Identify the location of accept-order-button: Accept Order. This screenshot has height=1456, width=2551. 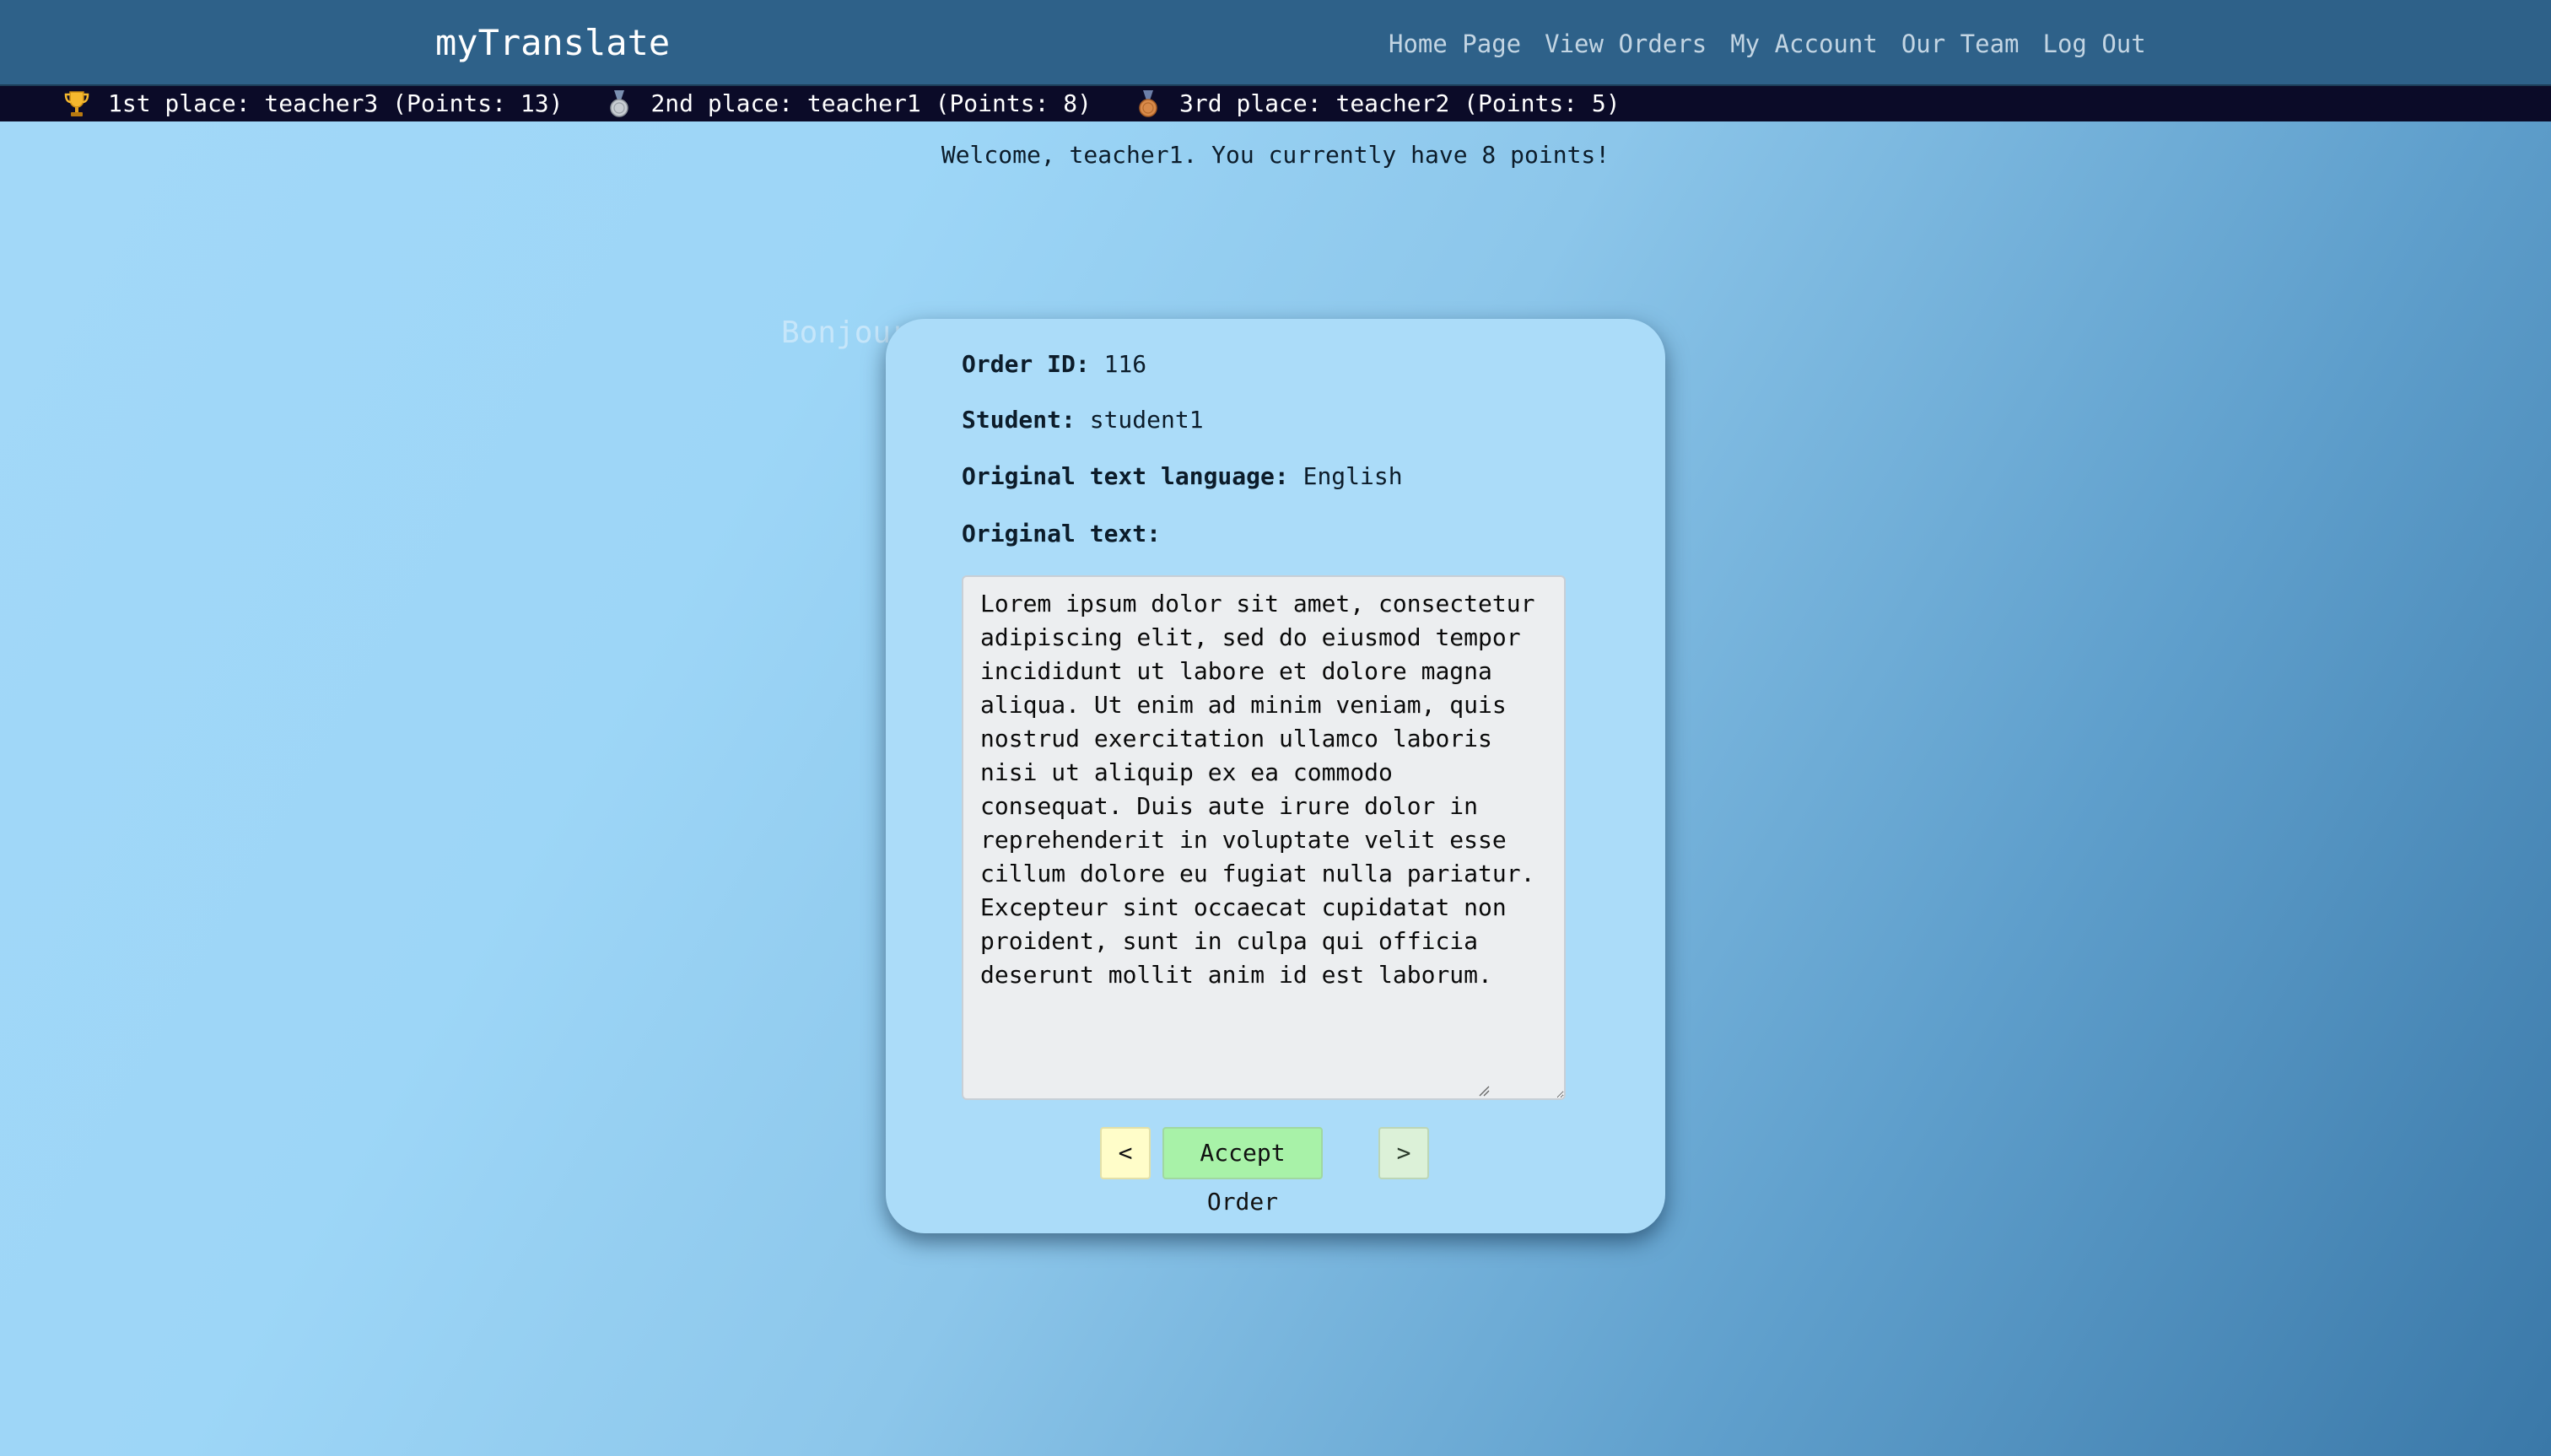
(1242, 1172).